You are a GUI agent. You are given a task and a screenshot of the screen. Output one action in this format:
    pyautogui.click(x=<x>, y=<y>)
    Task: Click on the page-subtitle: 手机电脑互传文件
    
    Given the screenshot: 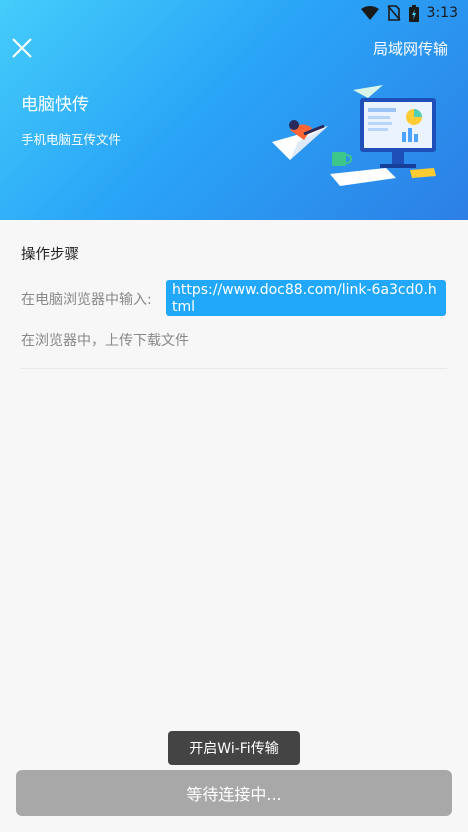 What is the action you would take?
    pyautogui.click(x=71, y=139)
    